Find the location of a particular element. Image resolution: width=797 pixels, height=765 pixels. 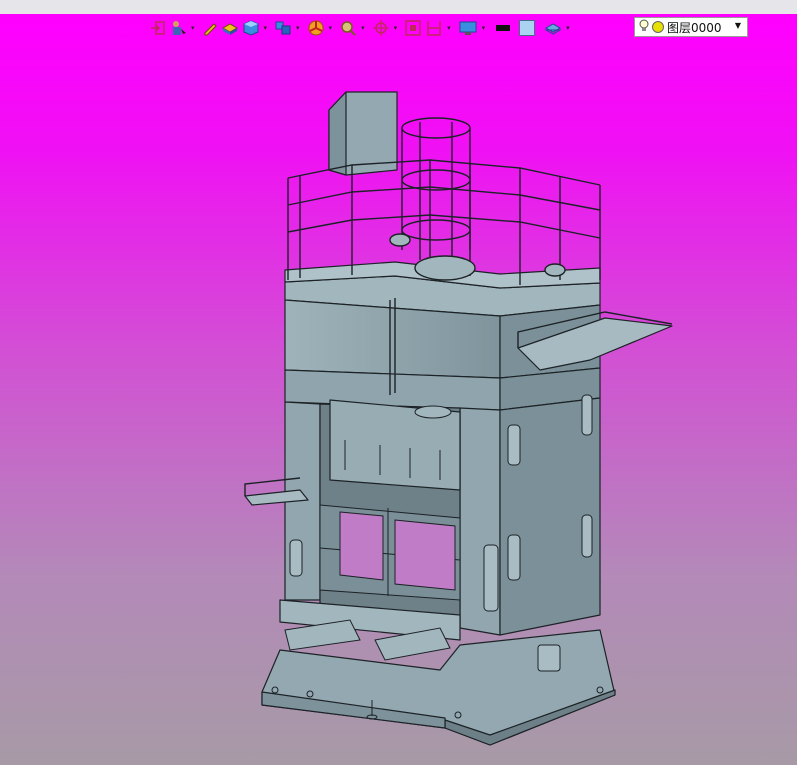

fit-icon is located at coordinates (413, 28).